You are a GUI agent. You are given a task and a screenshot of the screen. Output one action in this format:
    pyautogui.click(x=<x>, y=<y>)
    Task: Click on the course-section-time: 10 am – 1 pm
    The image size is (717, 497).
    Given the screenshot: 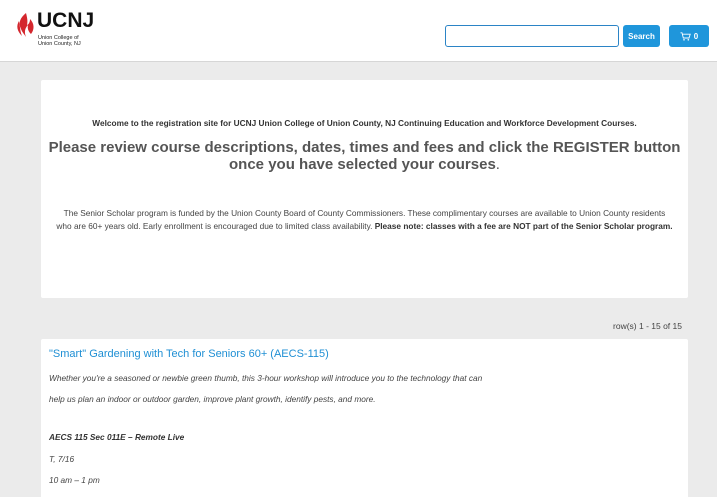 What is the action you would take?
    pyautogui.click(x=74, y=480)
    